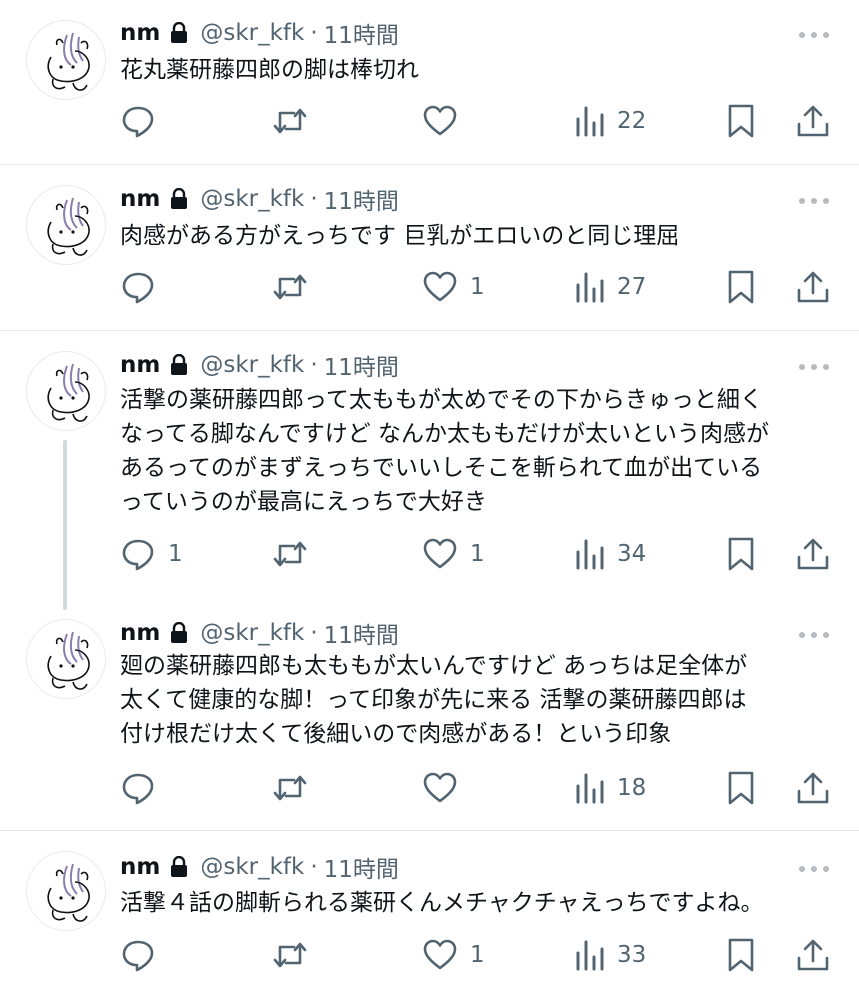 The height and width of the screenshot is (1000, 859). What do you see at coordinates (632, 788) in the screenshot?
I see `views-count: 18` at bounding box center [632, 788].